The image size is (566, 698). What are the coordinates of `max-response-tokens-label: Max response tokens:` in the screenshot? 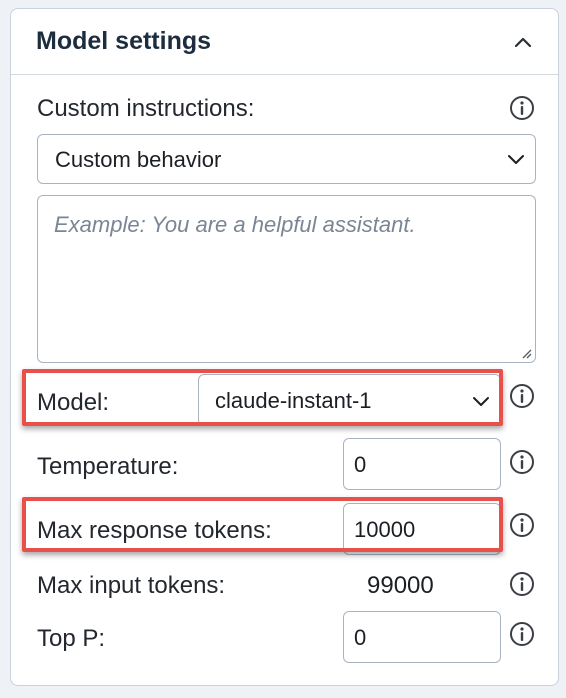 It's located at (154, 530).